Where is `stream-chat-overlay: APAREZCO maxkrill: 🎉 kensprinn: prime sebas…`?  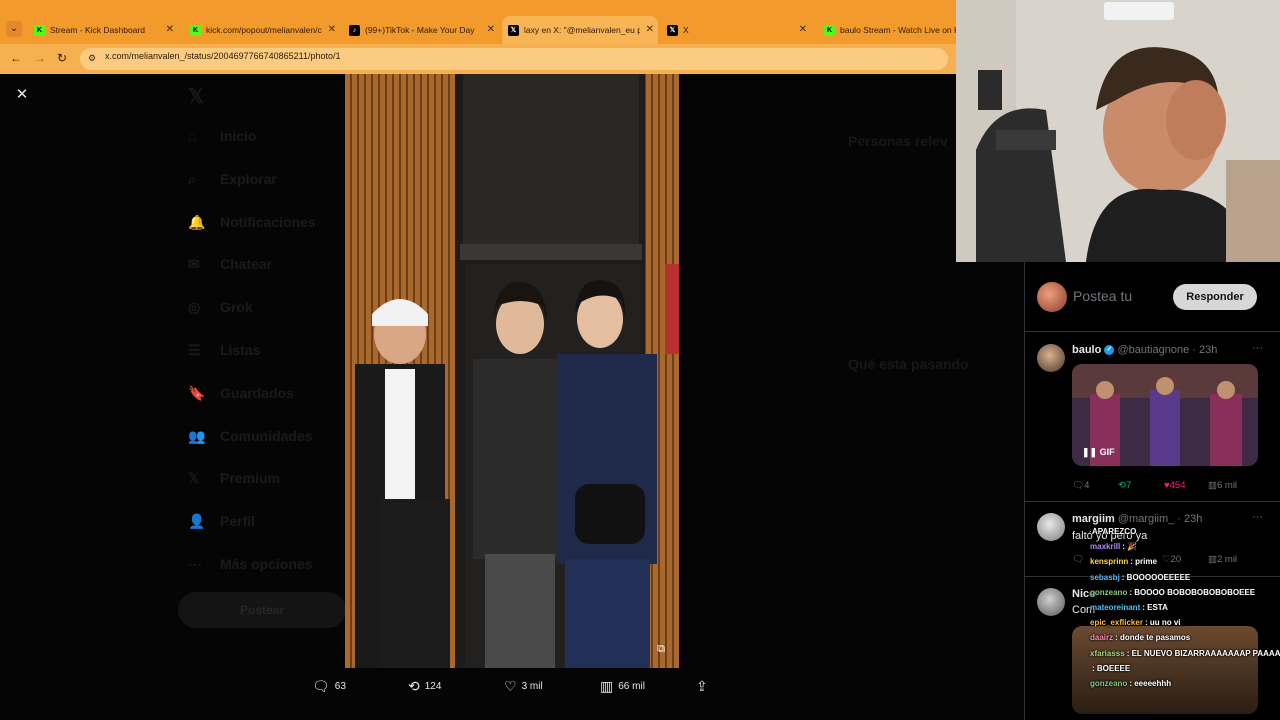
stream-chat-overlay: APAREZCO maxkrill: 🎉 kensprinn: prime sebas… is located at coordinates (1185, 617).